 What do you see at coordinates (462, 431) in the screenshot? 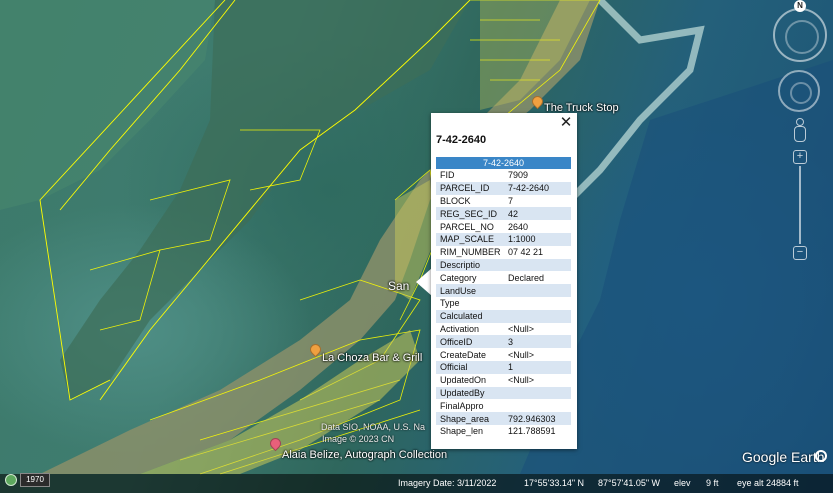
I see `attribute-key: Shape_len` at bounding box center [462, 431].